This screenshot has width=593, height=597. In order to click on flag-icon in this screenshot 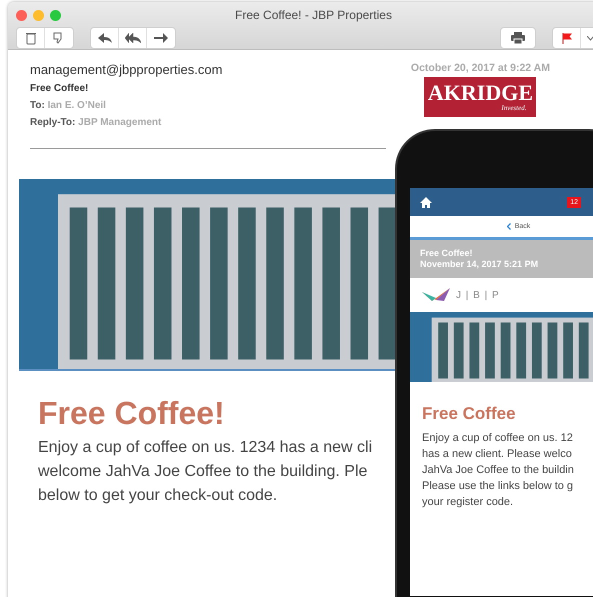, I will do `click(567, 38)`.